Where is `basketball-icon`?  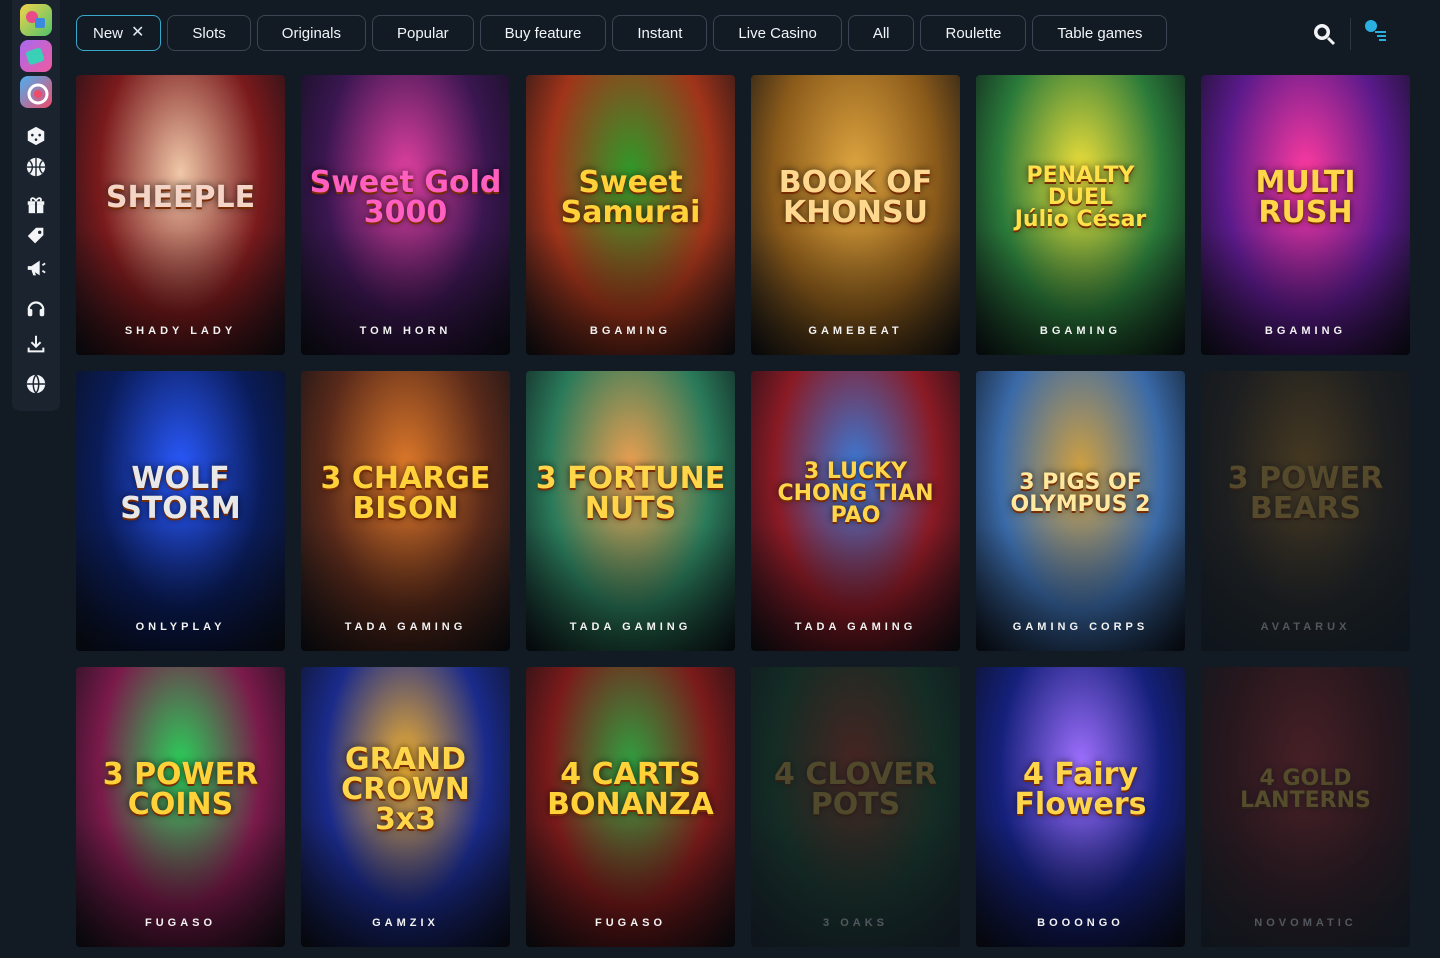 basketball-icon is located at coordinates (36, 167).